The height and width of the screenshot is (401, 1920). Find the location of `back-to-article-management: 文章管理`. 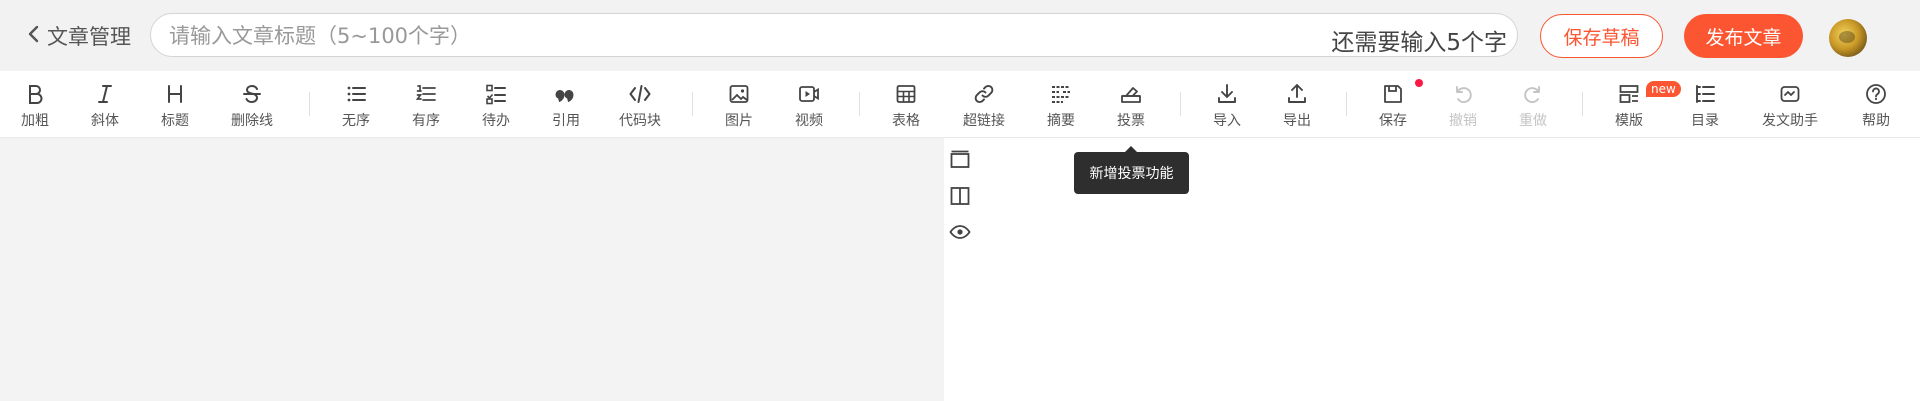

back-to-article-management: 文章管理 is located at coordinates (79, 36).